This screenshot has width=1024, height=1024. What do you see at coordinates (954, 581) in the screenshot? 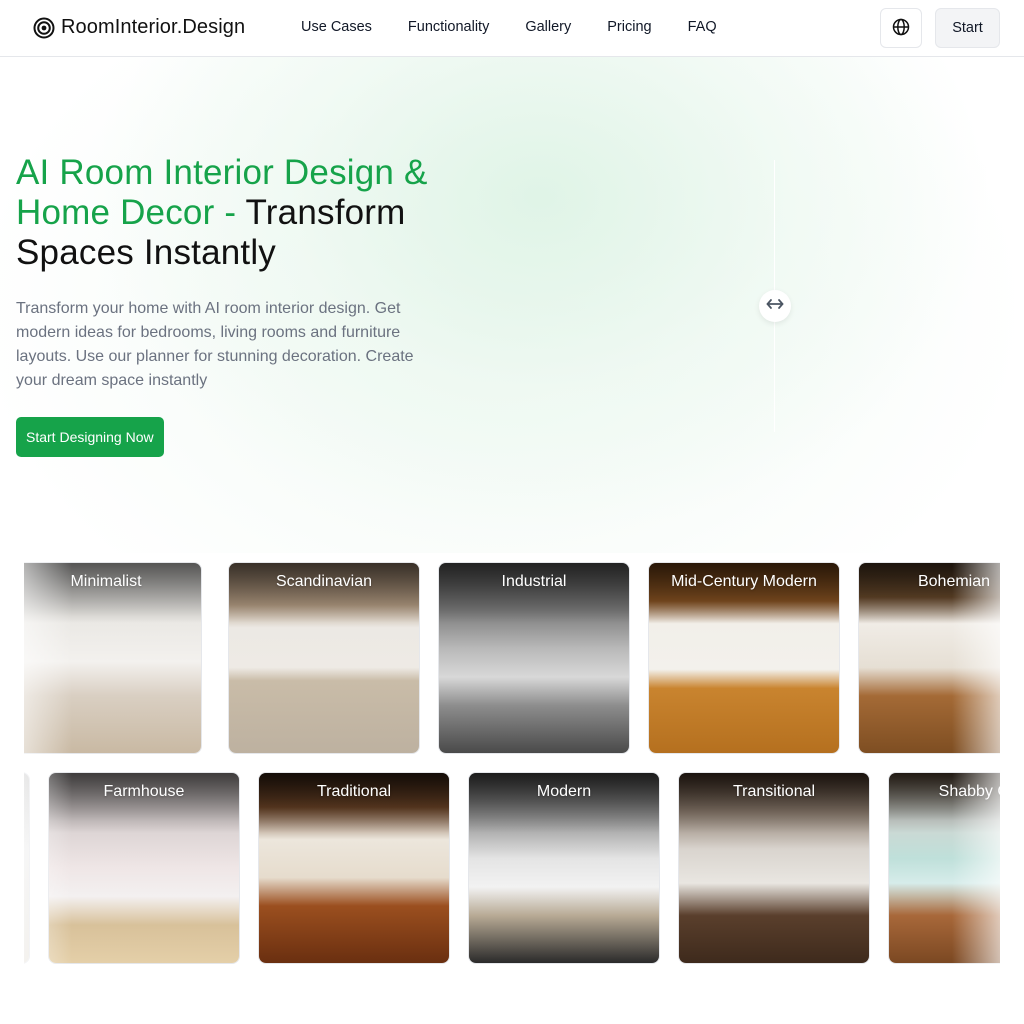
I see `style-label: Bohemian` at bounding box center [954, 581].